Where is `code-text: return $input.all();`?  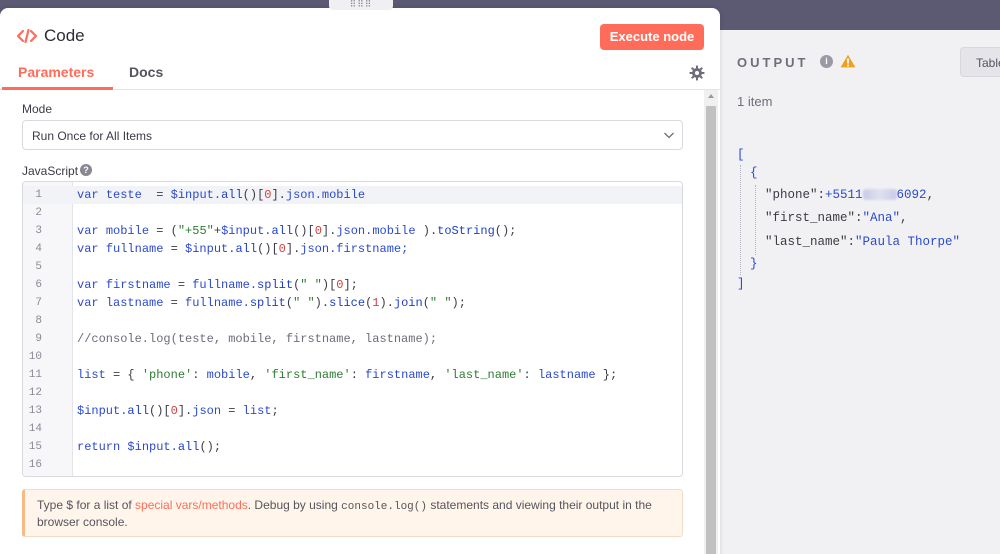
code-text: return $input.all(); is located at coordinates (149, 447).